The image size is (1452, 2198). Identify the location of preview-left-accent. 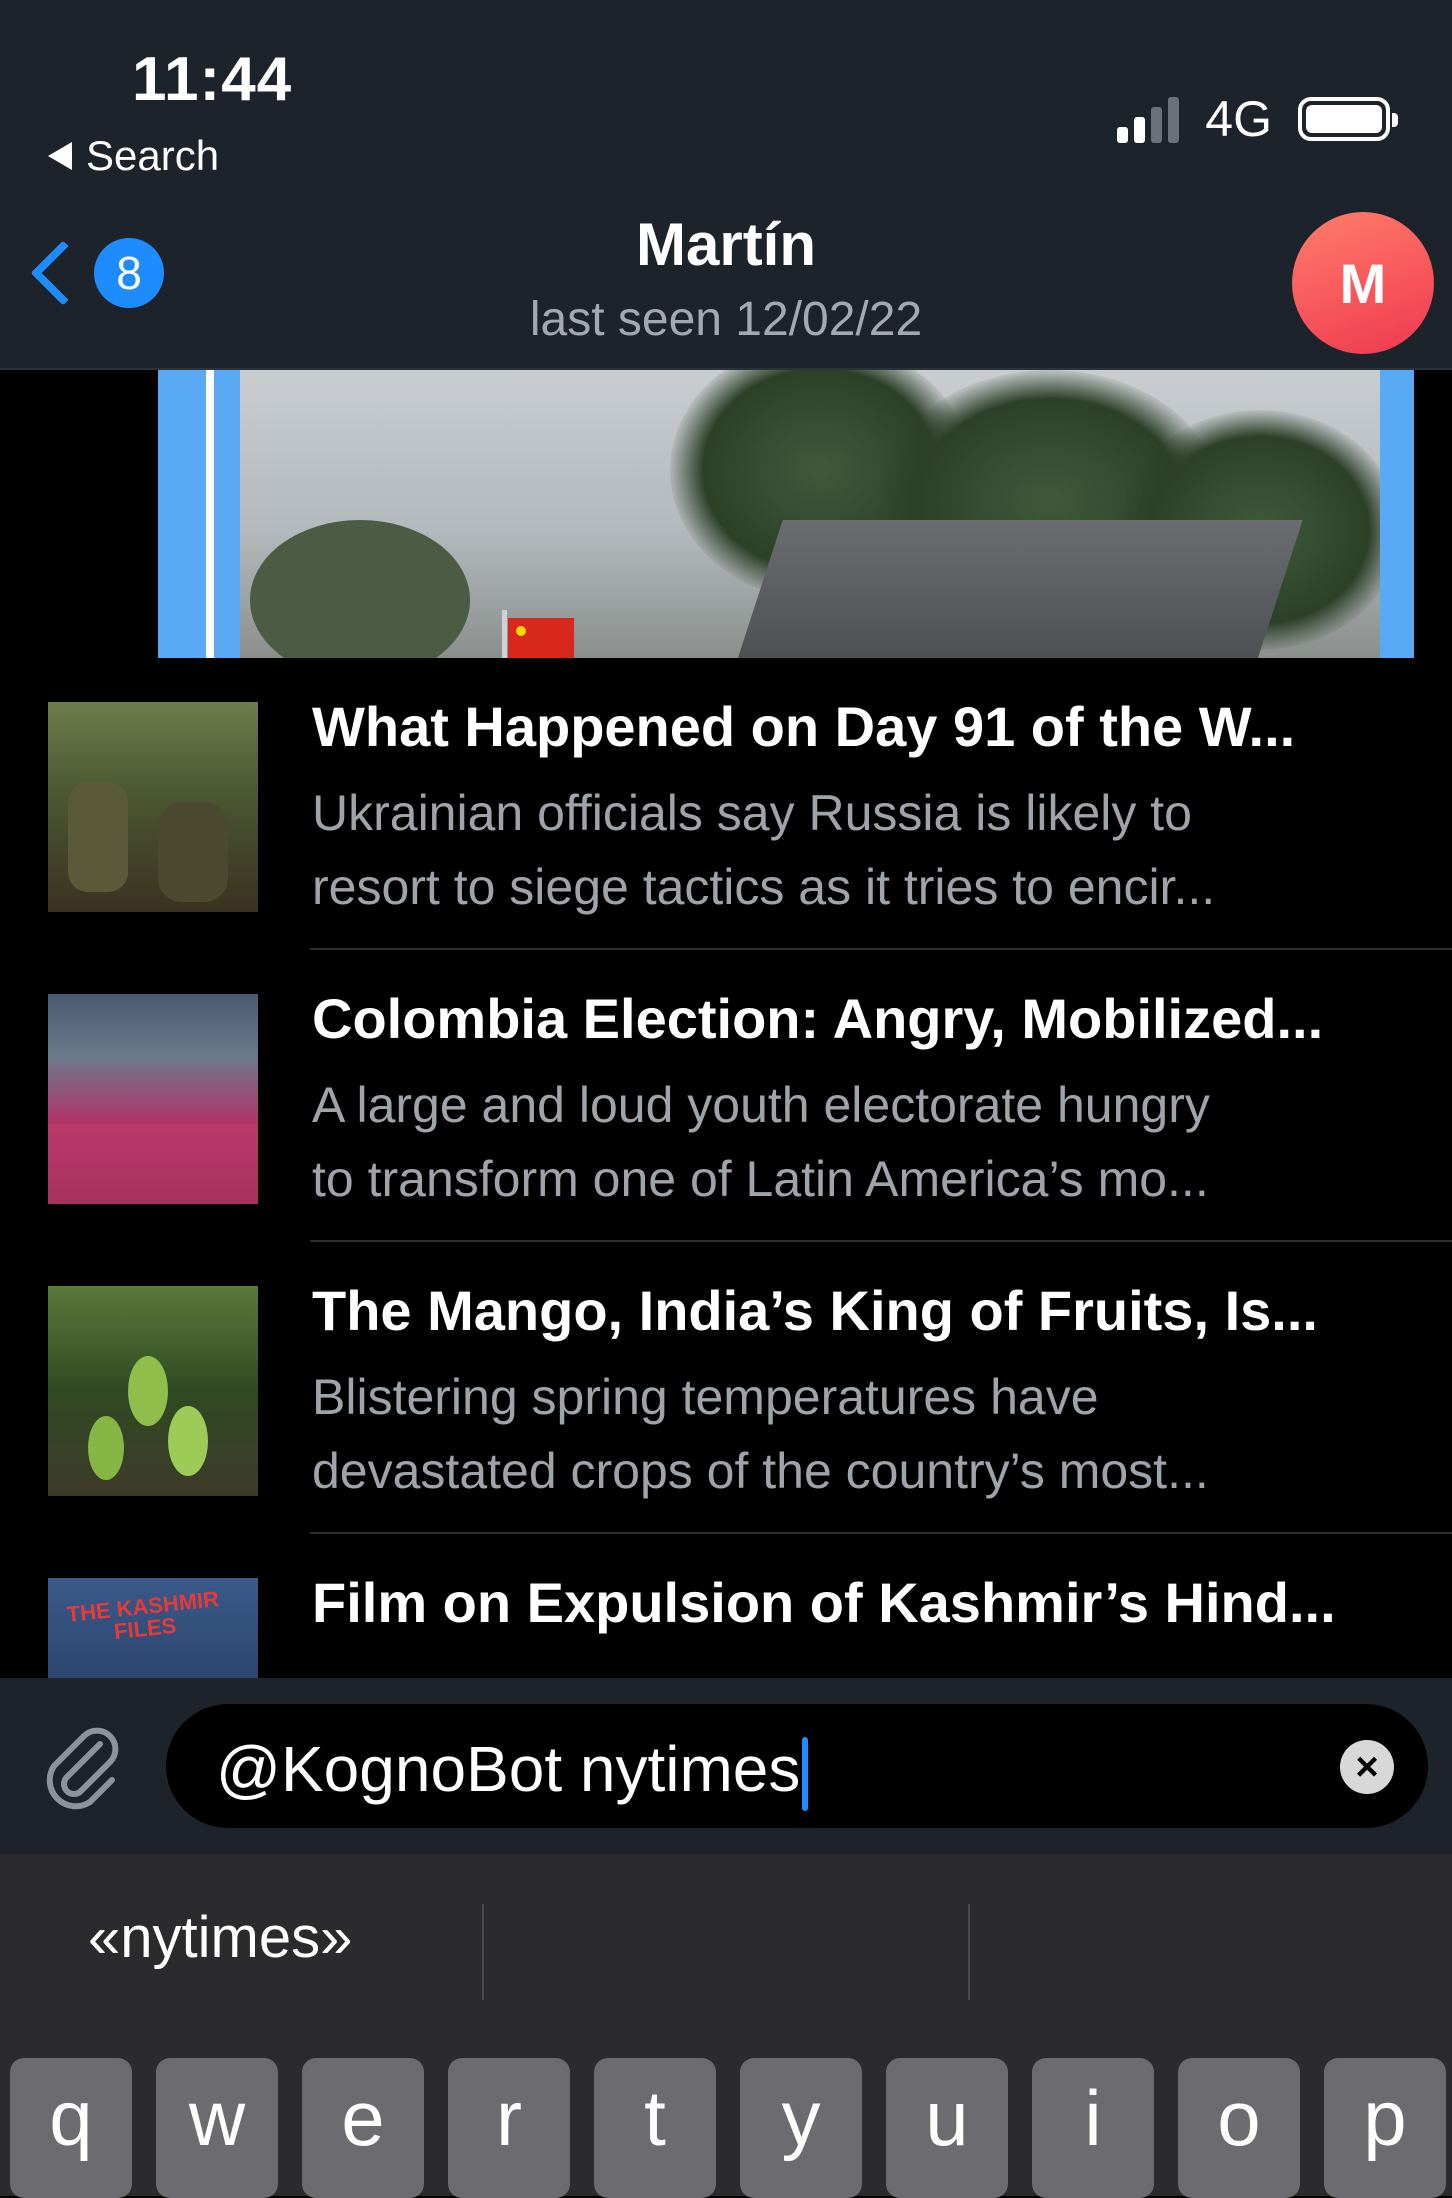
(199, 514).